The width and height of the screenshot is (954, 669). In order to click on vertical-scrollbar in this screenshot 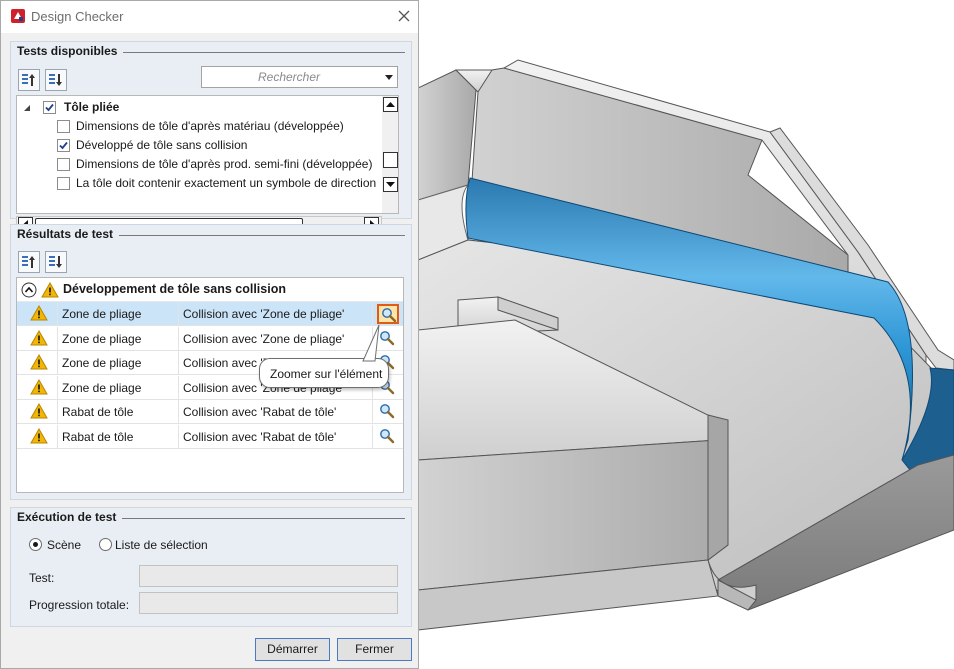, I will do `click(390, 154)`.